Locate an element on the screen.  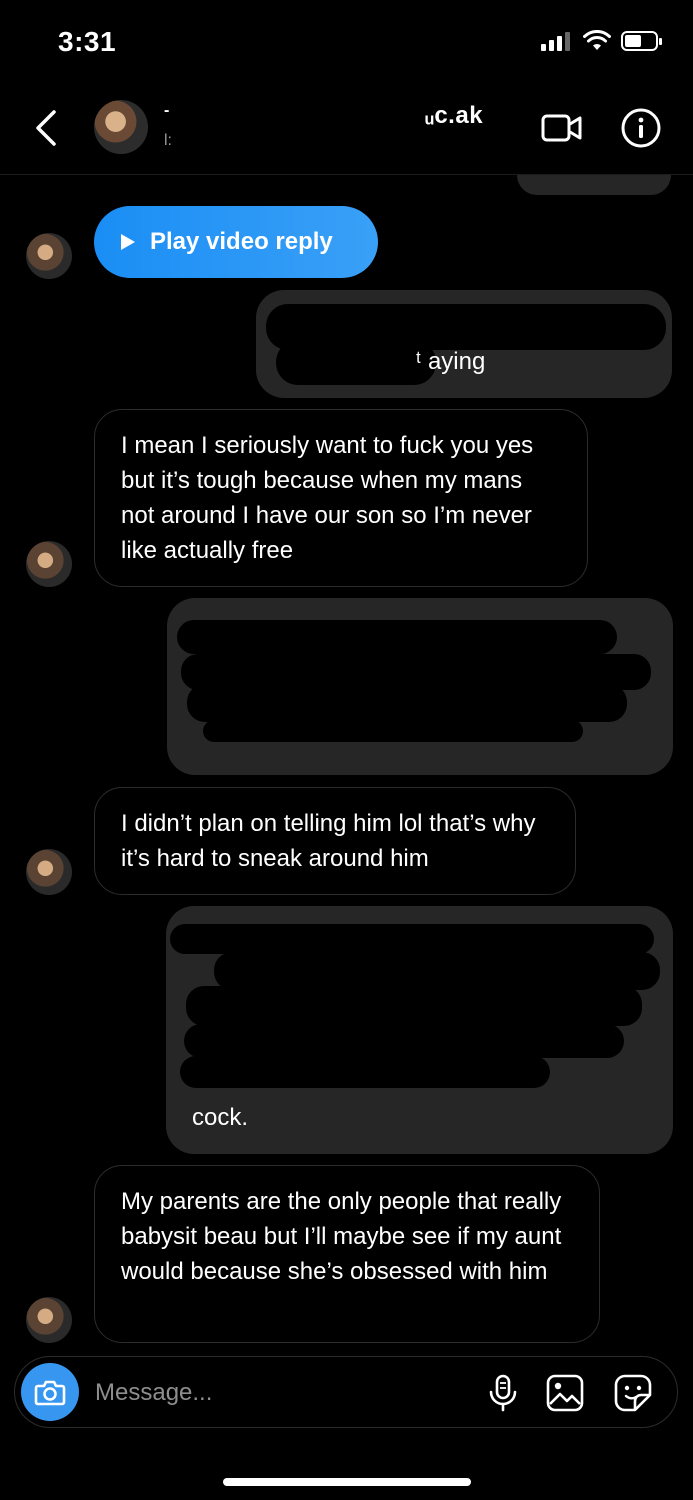
home-indicator is located at coordinates (347, 1482).